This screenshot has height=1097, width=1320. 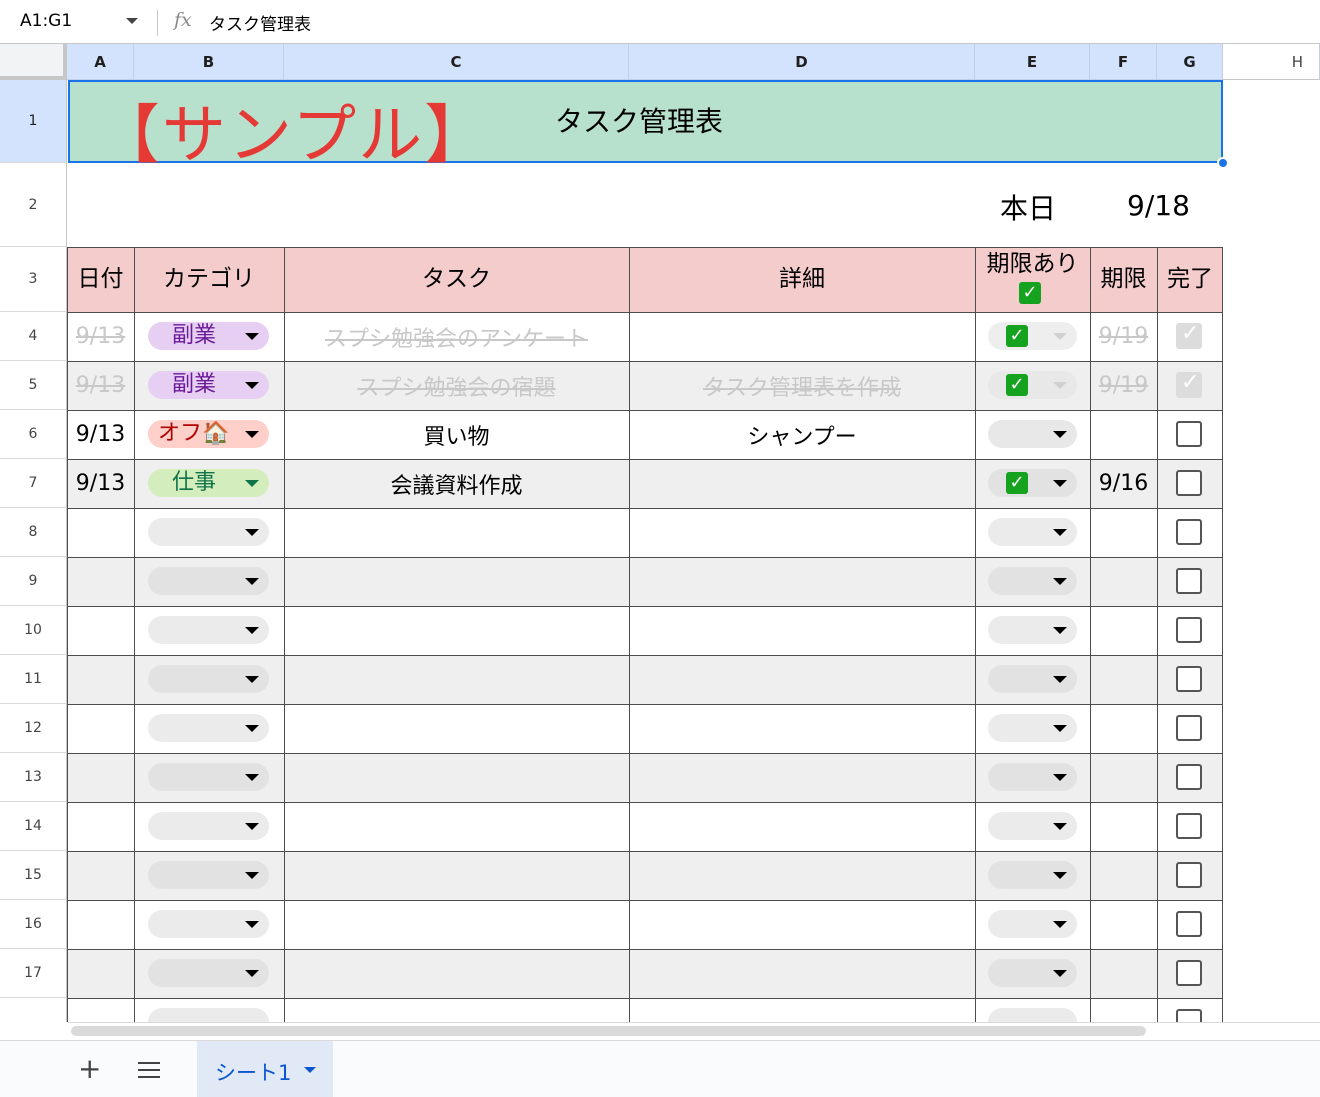 What do you see at coordinates (209, 62) in the screenshot?
I see `column-header-b: B` at bounding box center [209, 62].